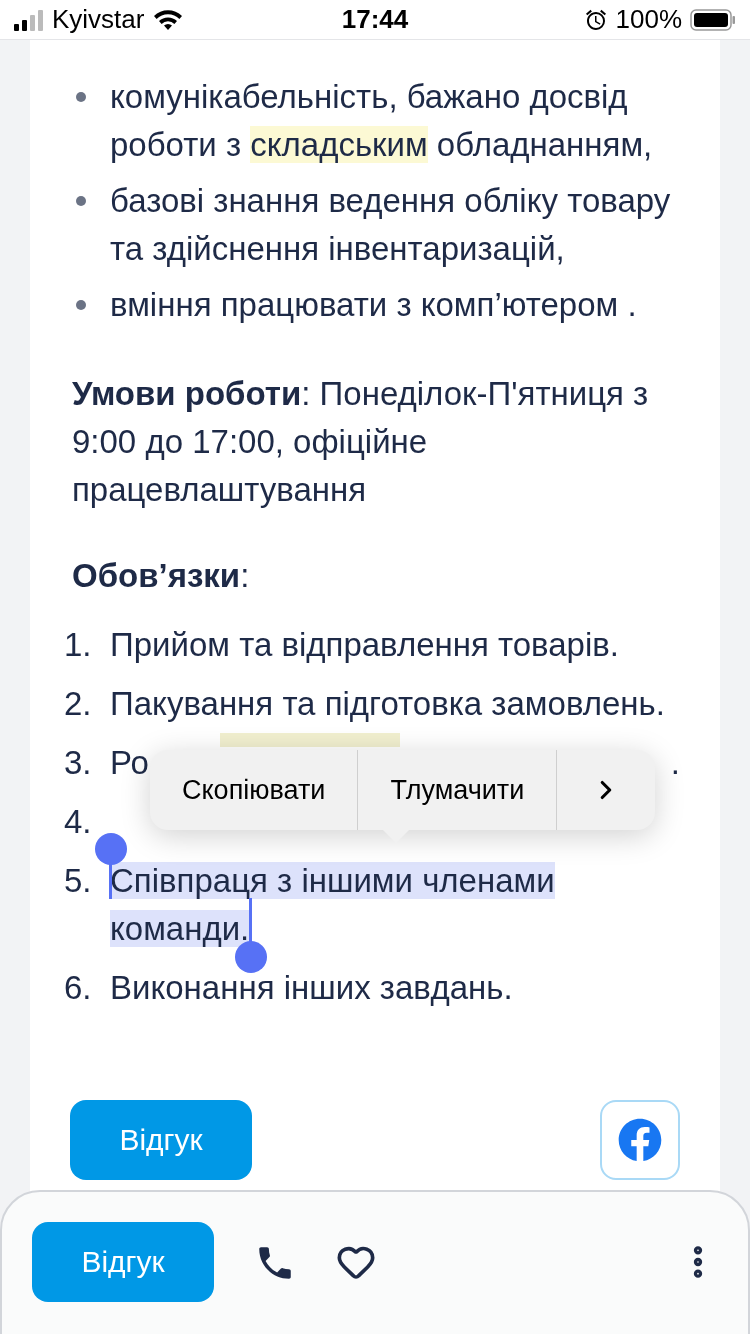 Image resolution: width=750 pixels, height=1334 pixels. Describe the element at coordinates (648, 19) in the screenshot. I see `battery-percent: 100%` at that location.